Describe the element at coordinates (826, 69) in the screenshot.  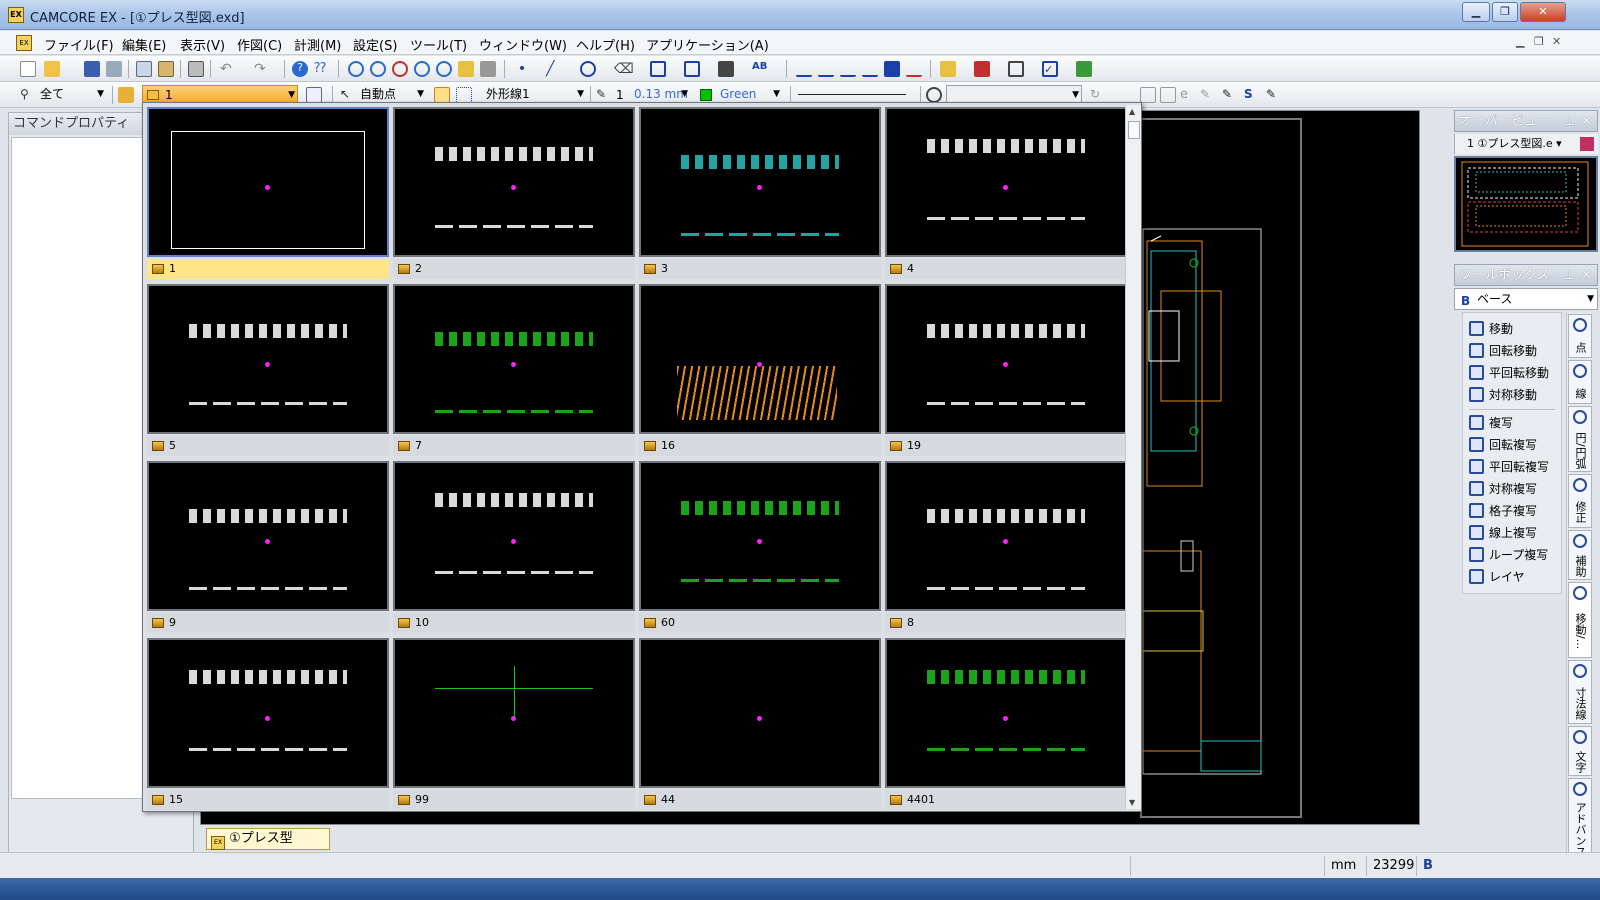
I see `cad-tool-2-icon` at that location.